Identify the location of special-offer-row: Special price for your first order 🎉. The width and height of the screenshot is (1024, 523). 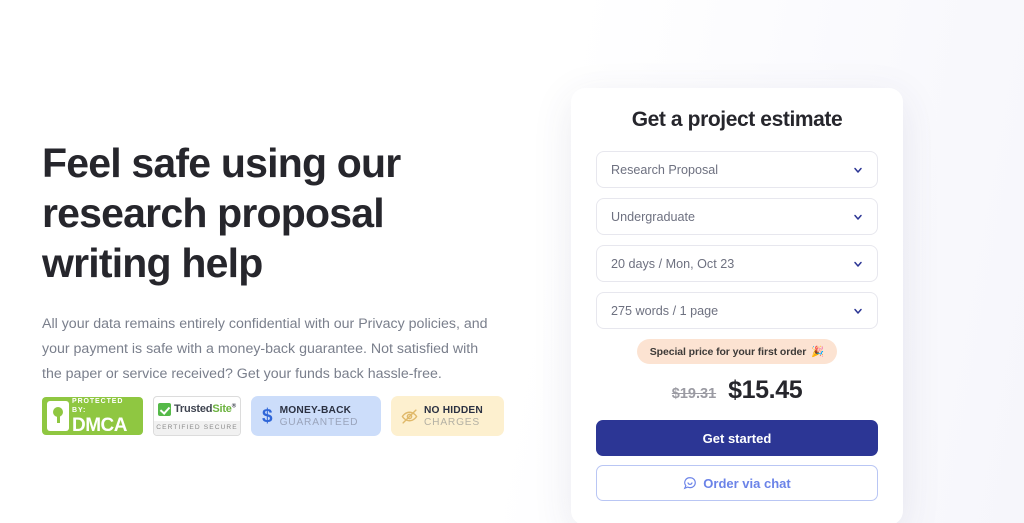
(737, 351).